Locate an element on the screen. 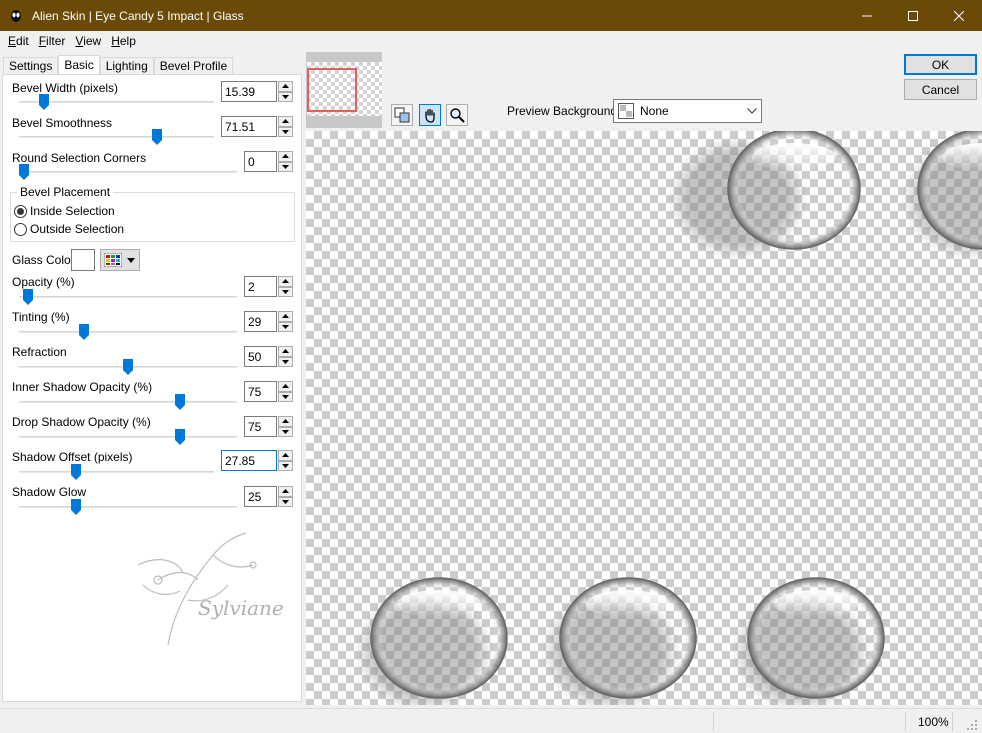  navigator-view-rectangle is located at coordinates (332, 90).